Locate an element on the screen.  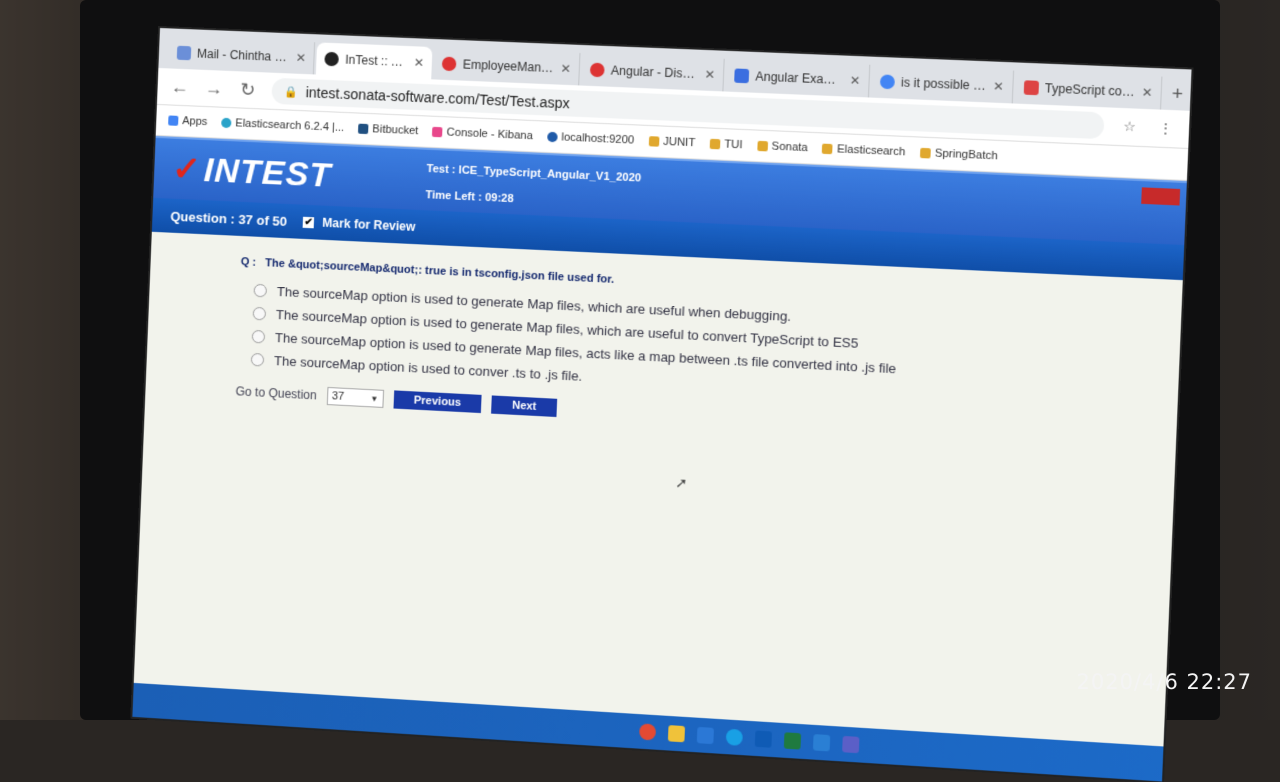
tab-google-search: is it possible mul ✕ is located at coordinates (942, 84).